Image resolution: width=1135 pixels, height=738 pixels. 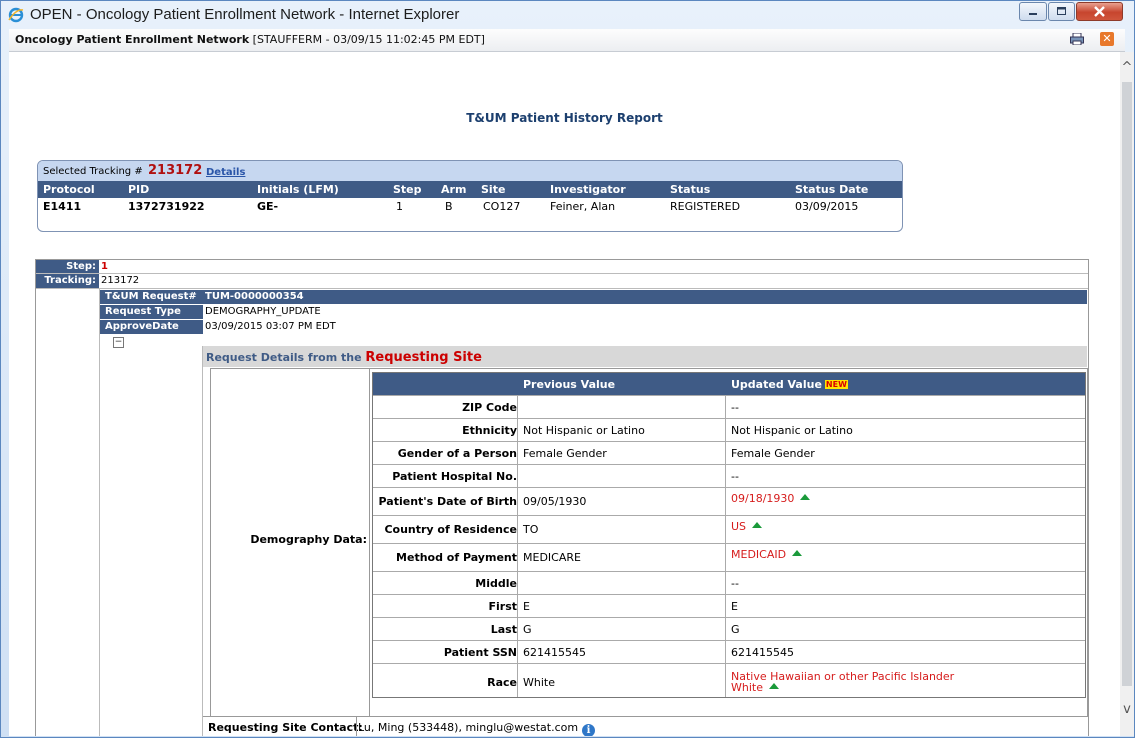 I want to click on updated-value-text: 09/18/1930, so click(x=763, y=498).